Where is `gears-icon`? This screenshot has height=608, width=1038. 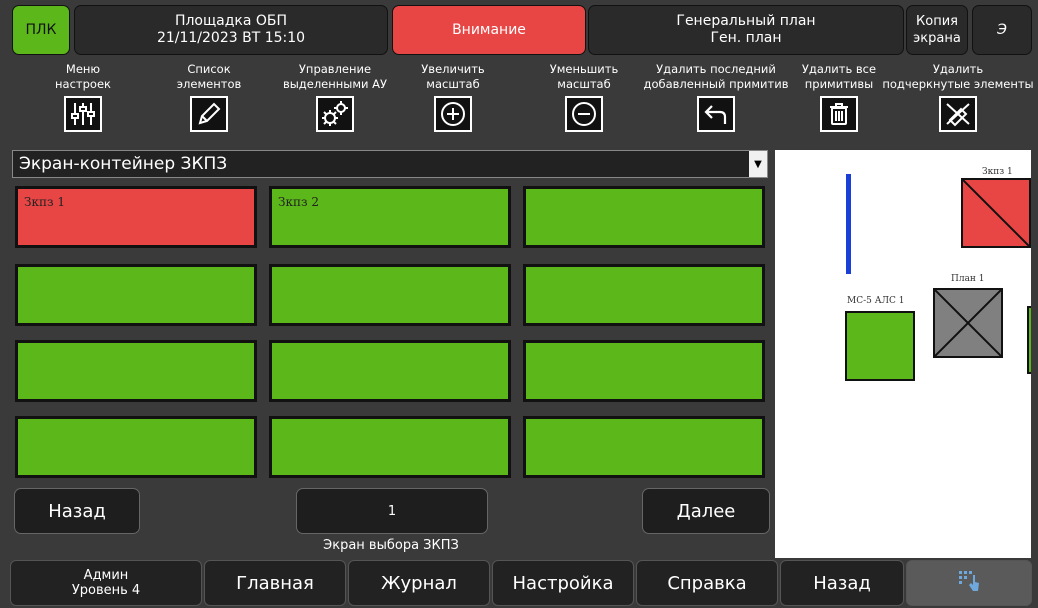
gears-icon is located at coordinates (335, 114).